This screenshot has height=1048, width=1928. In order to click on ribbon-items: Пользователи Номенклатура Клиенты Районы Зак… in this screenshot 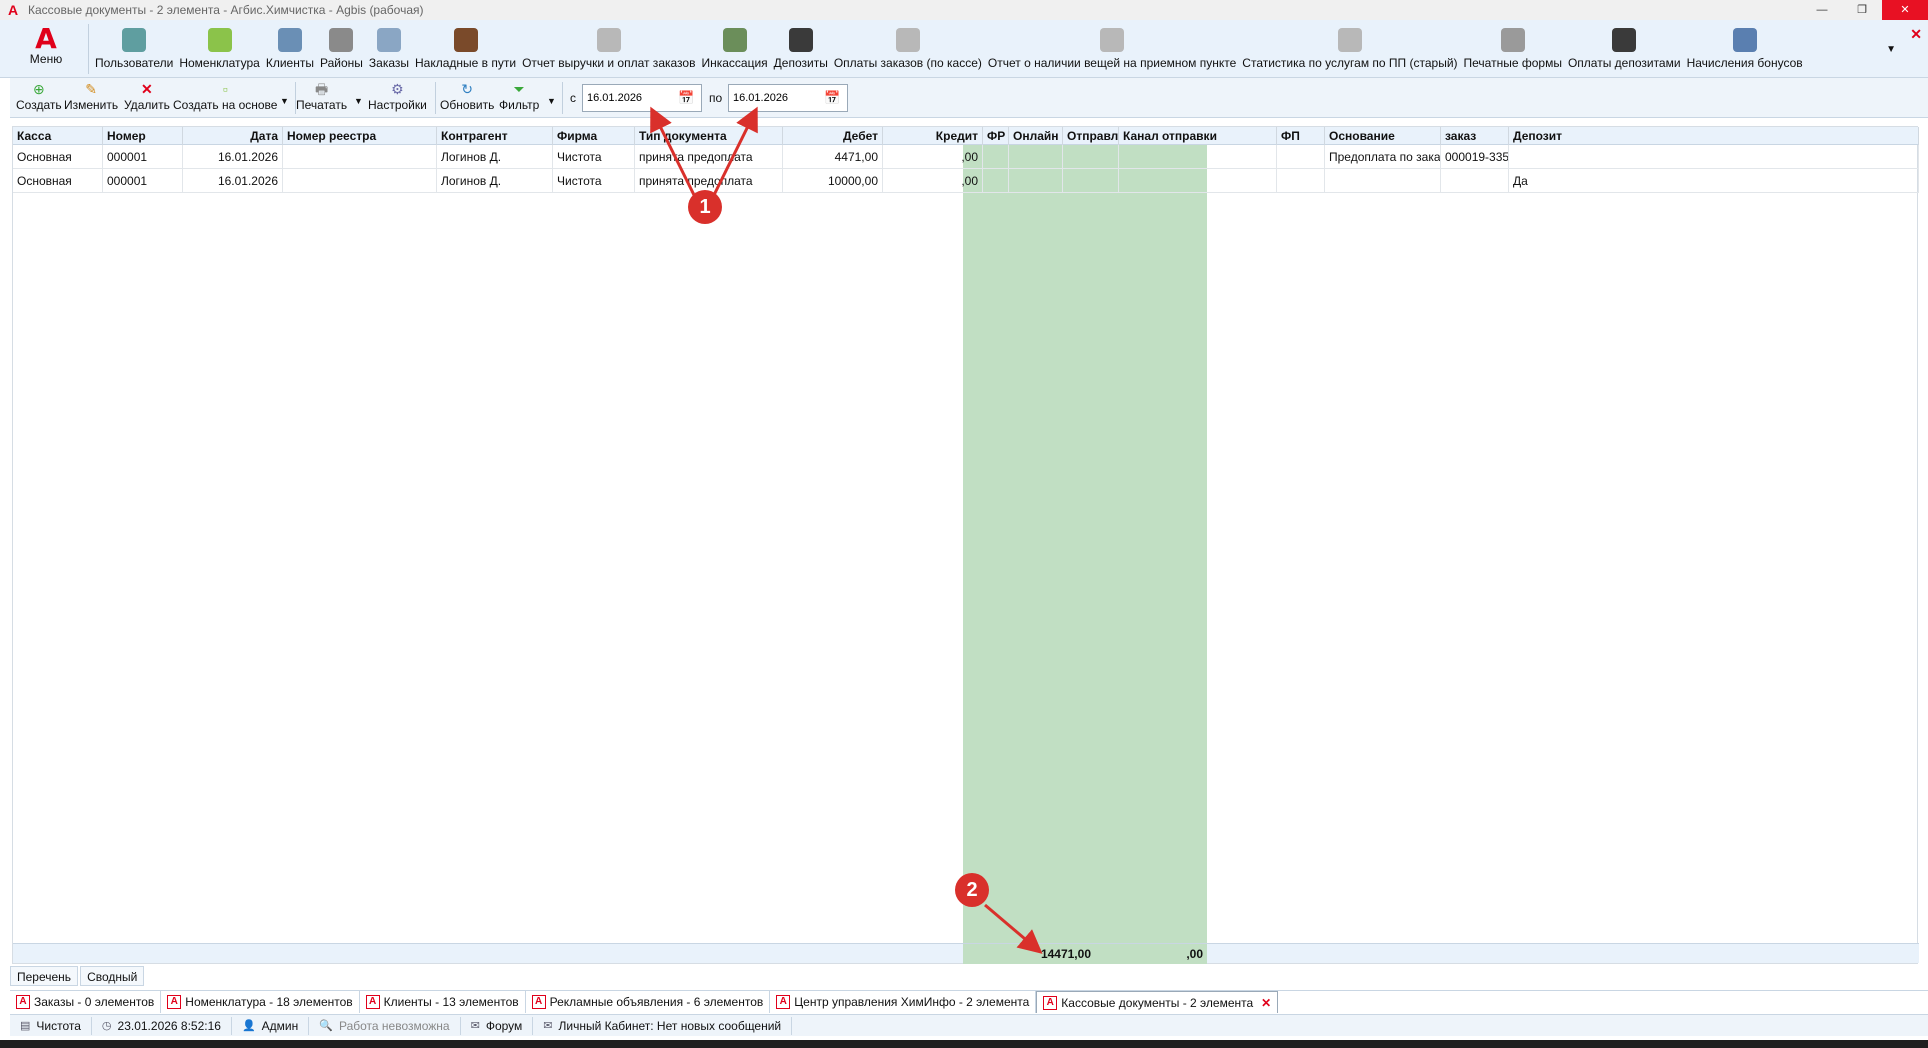, I will do `click(949, 50)`.